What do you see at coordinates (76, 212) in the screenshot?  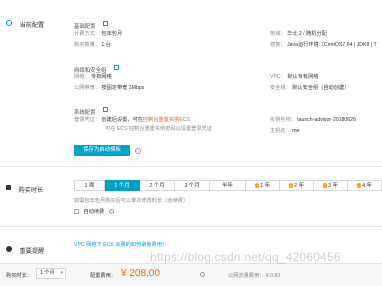 I see `auto-renew-checkbox` at bounding box center [76, 212].